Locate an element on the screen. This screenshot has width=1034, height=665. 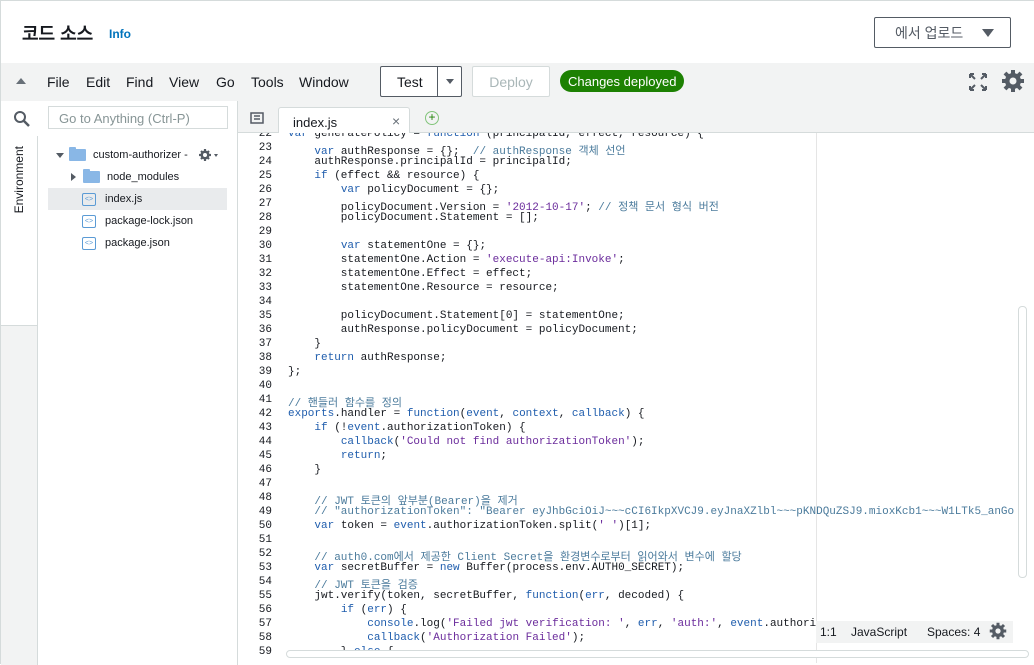
menu-file: File is located at coordinates (58, 82).